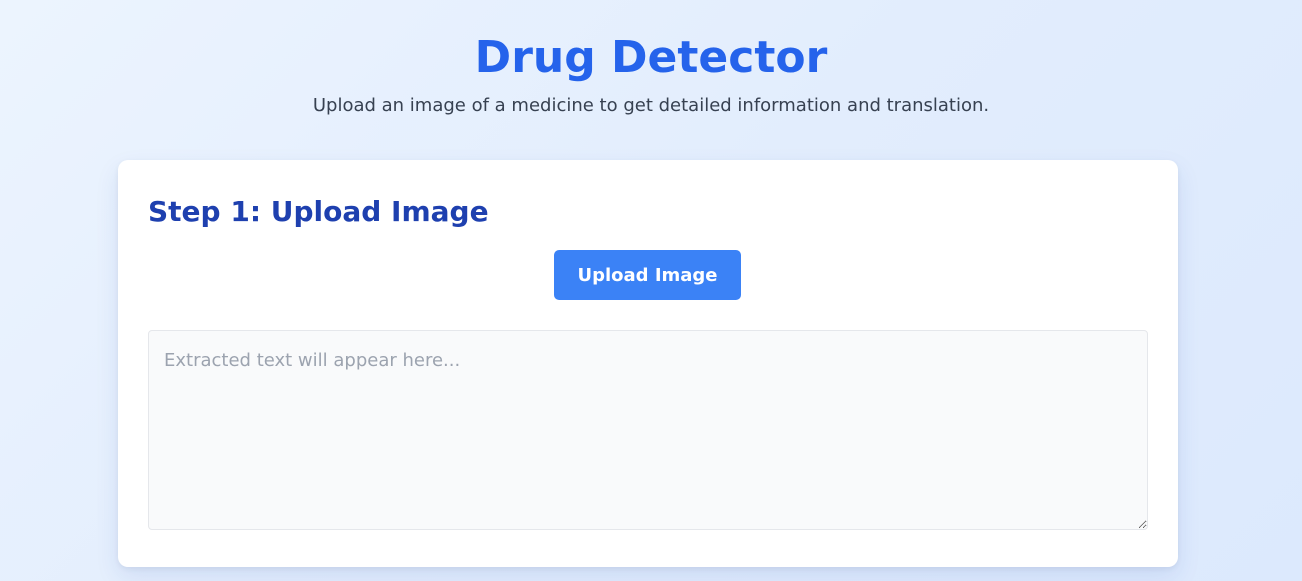 The image size is (1302, 581). What do you see at coordinates (647, 275) in the screenshot?
I see `upload-image-button: Upload Image` at bounding box center [647, 275].